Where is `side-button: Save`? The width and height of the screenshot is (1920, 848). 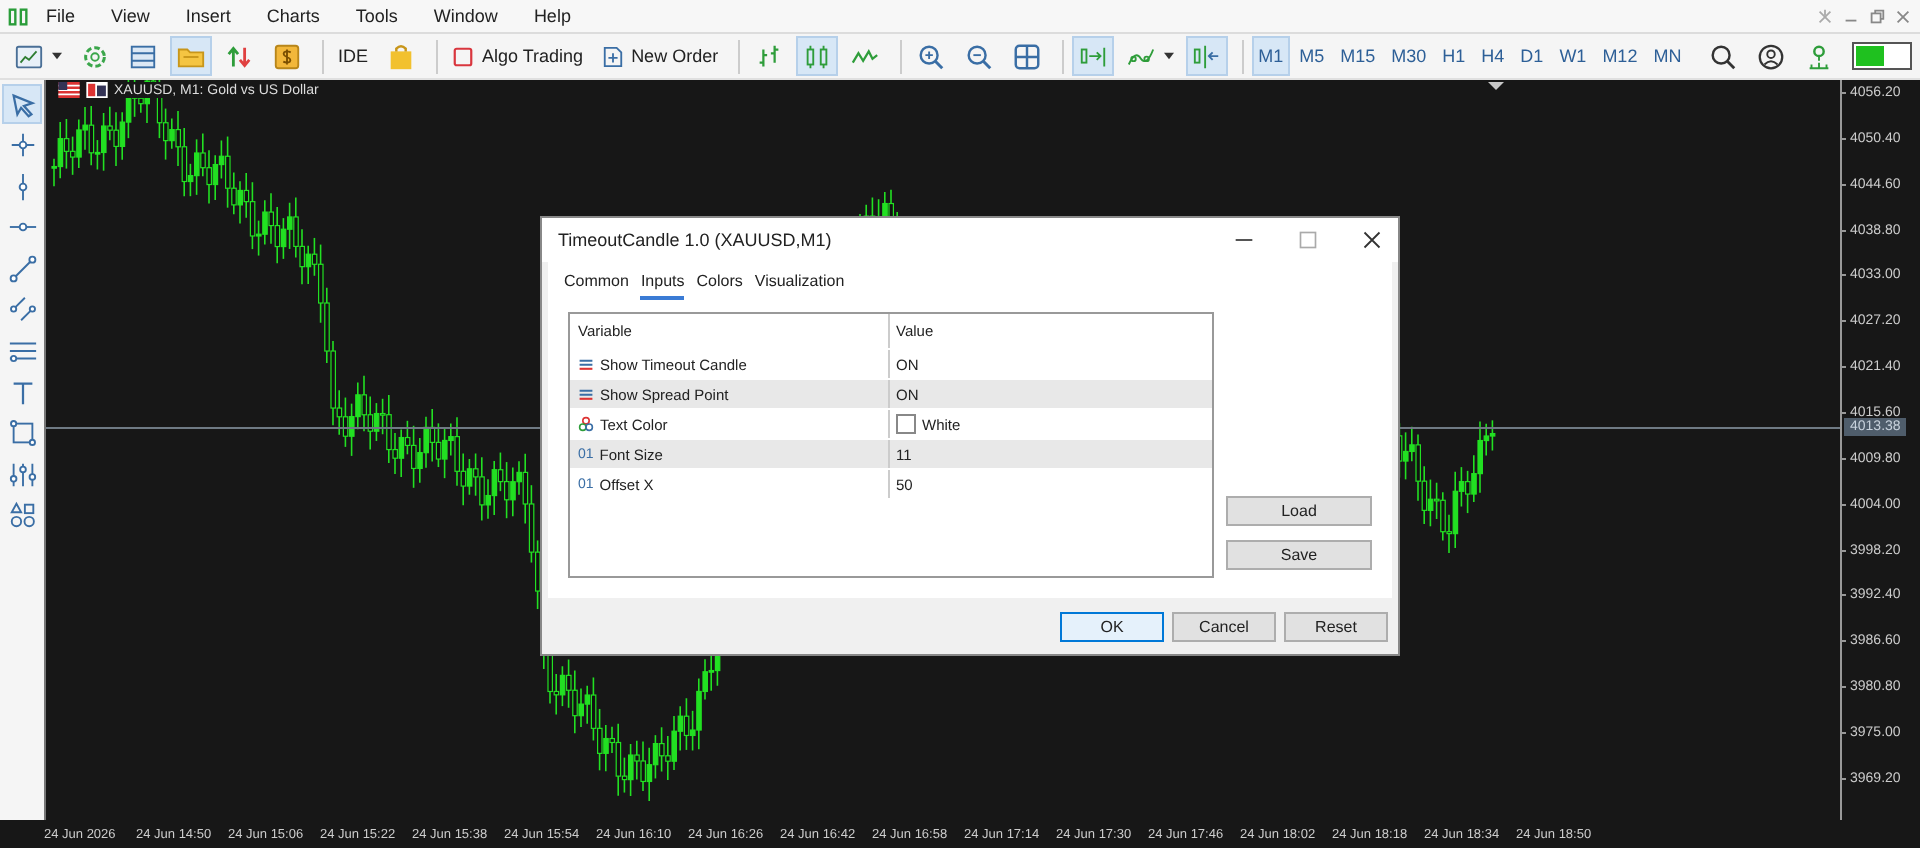
side-button: Save is located at coordinates (1299, 555).